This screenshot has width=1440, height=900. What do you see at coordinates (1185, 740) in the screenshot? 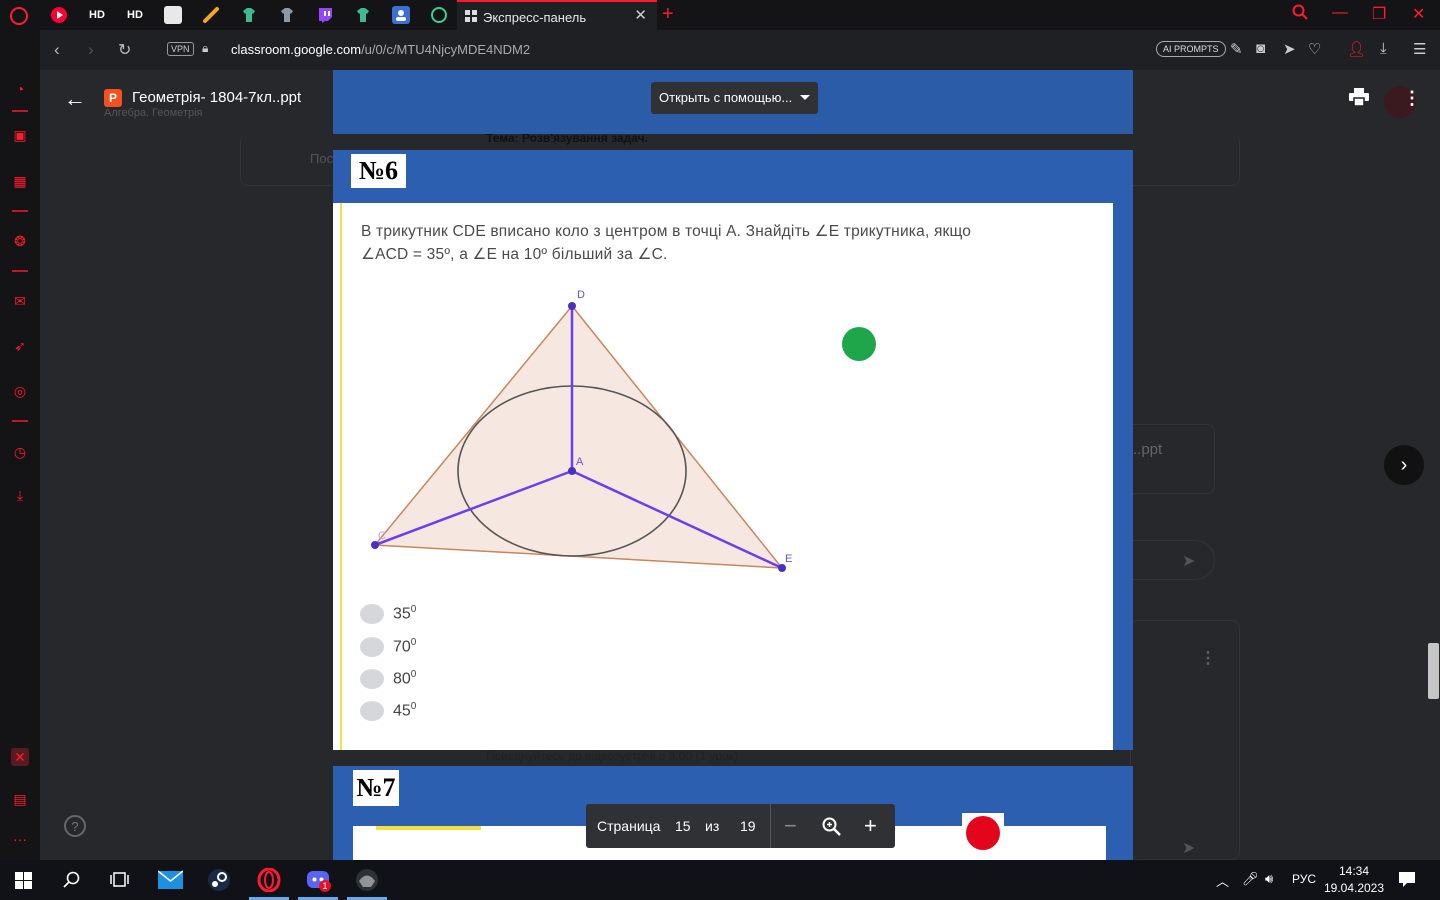
I see `bg-card-bottom` at bounding box center [1185, 740].